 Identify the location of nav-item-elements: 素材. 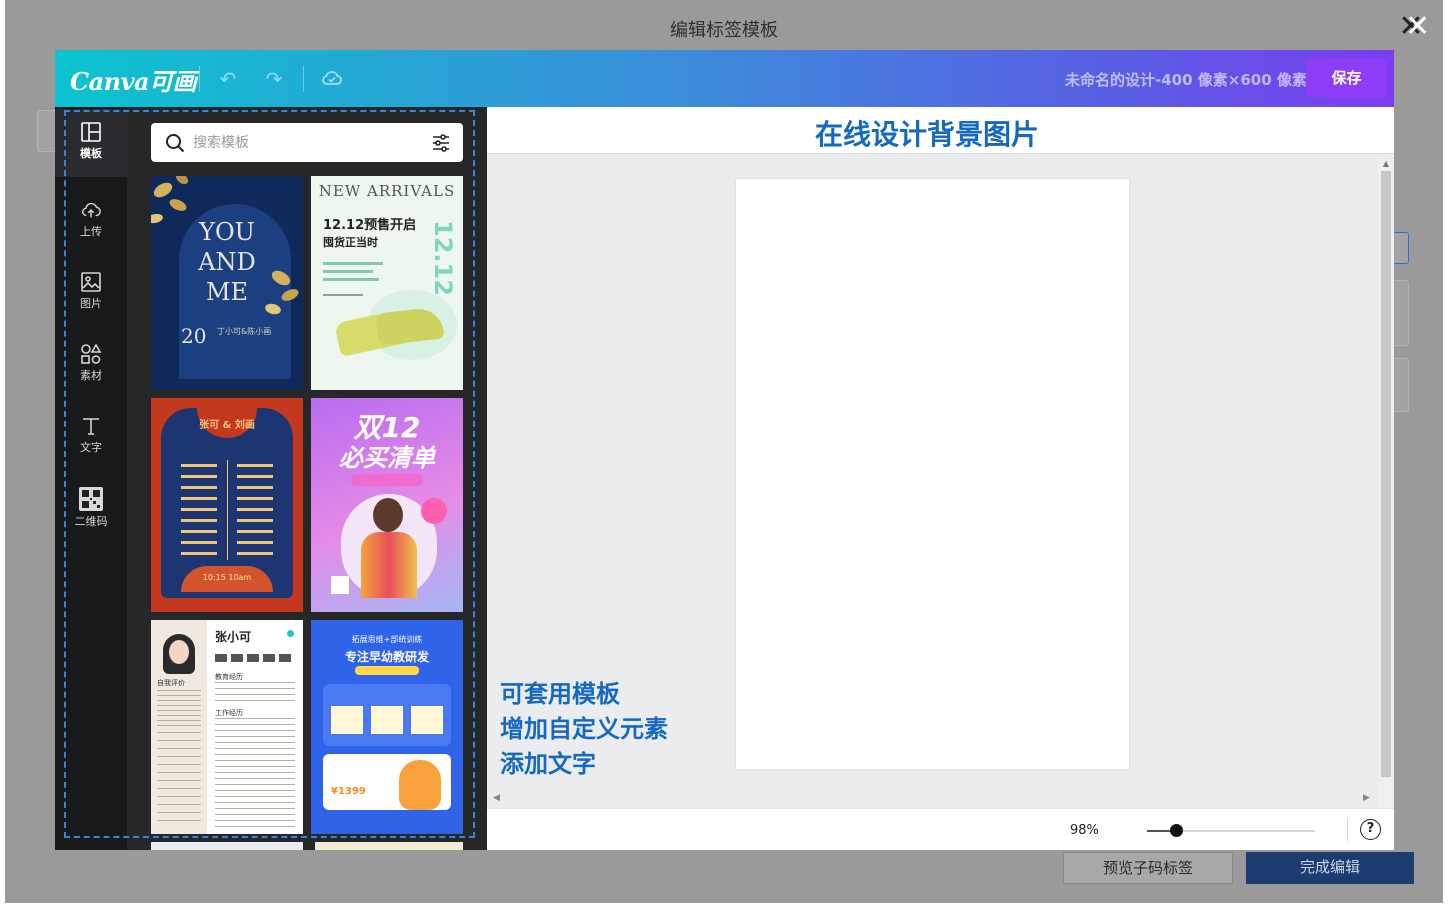
(91, 364).